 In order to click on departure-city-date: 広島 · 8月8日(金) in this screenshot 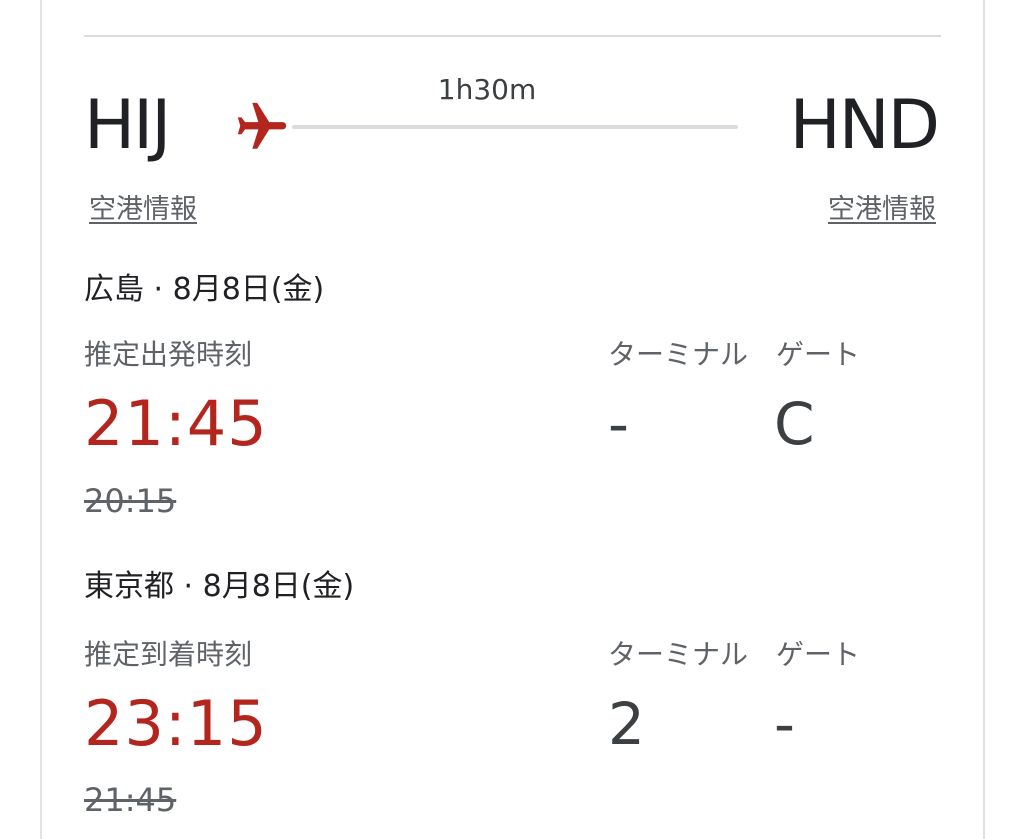, I will do `click(204, 289)`.